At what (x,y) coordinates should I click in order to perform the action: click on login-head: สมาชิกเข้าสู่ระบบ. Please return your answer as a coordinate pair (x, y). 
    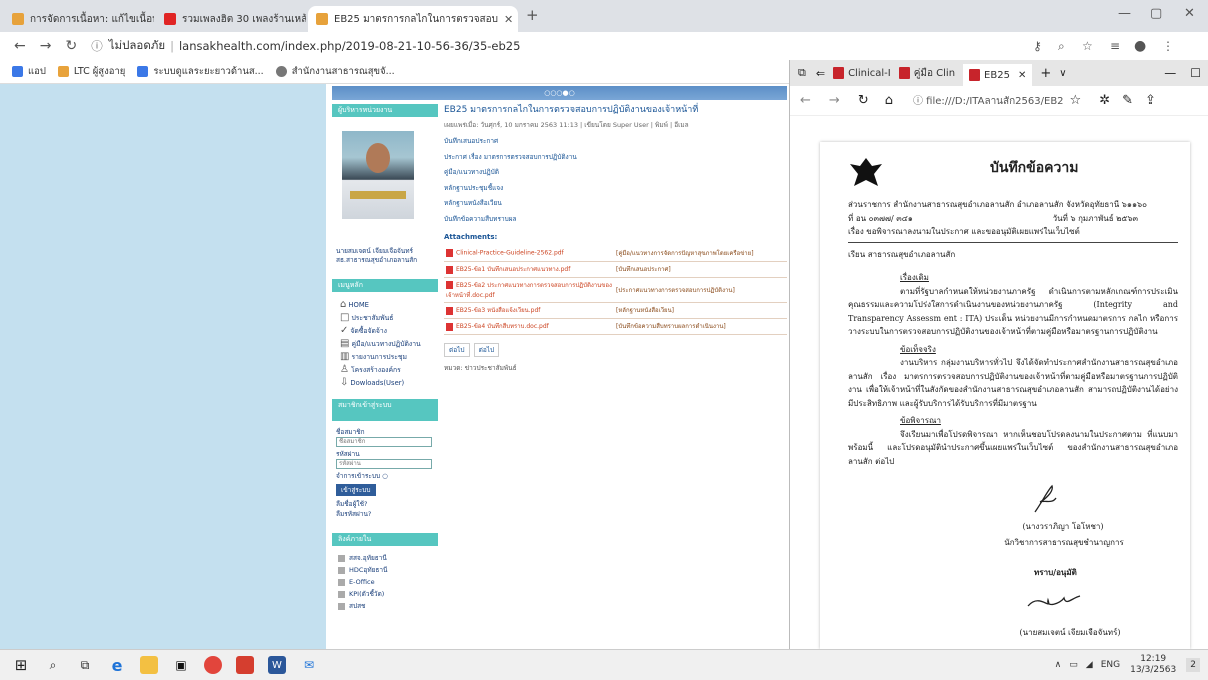
    Looking at the image, I should click on (385, 410).